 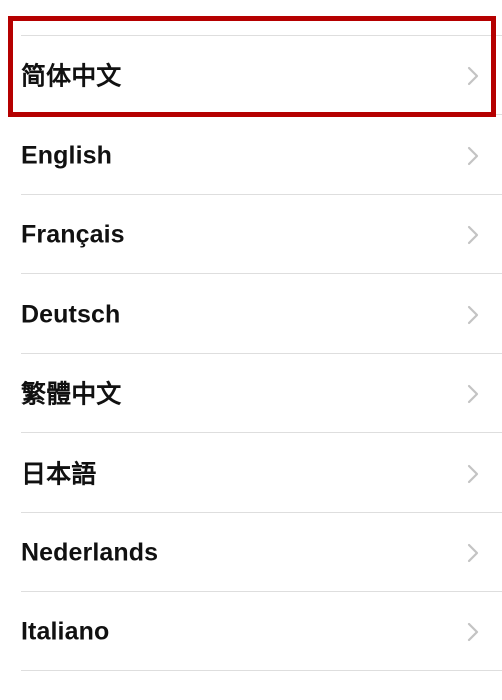 What do you see at coordinates (251, 393) in the screenshot?
I see `list-item-language-4: 繁體中文` at bounding box center [251, 393].